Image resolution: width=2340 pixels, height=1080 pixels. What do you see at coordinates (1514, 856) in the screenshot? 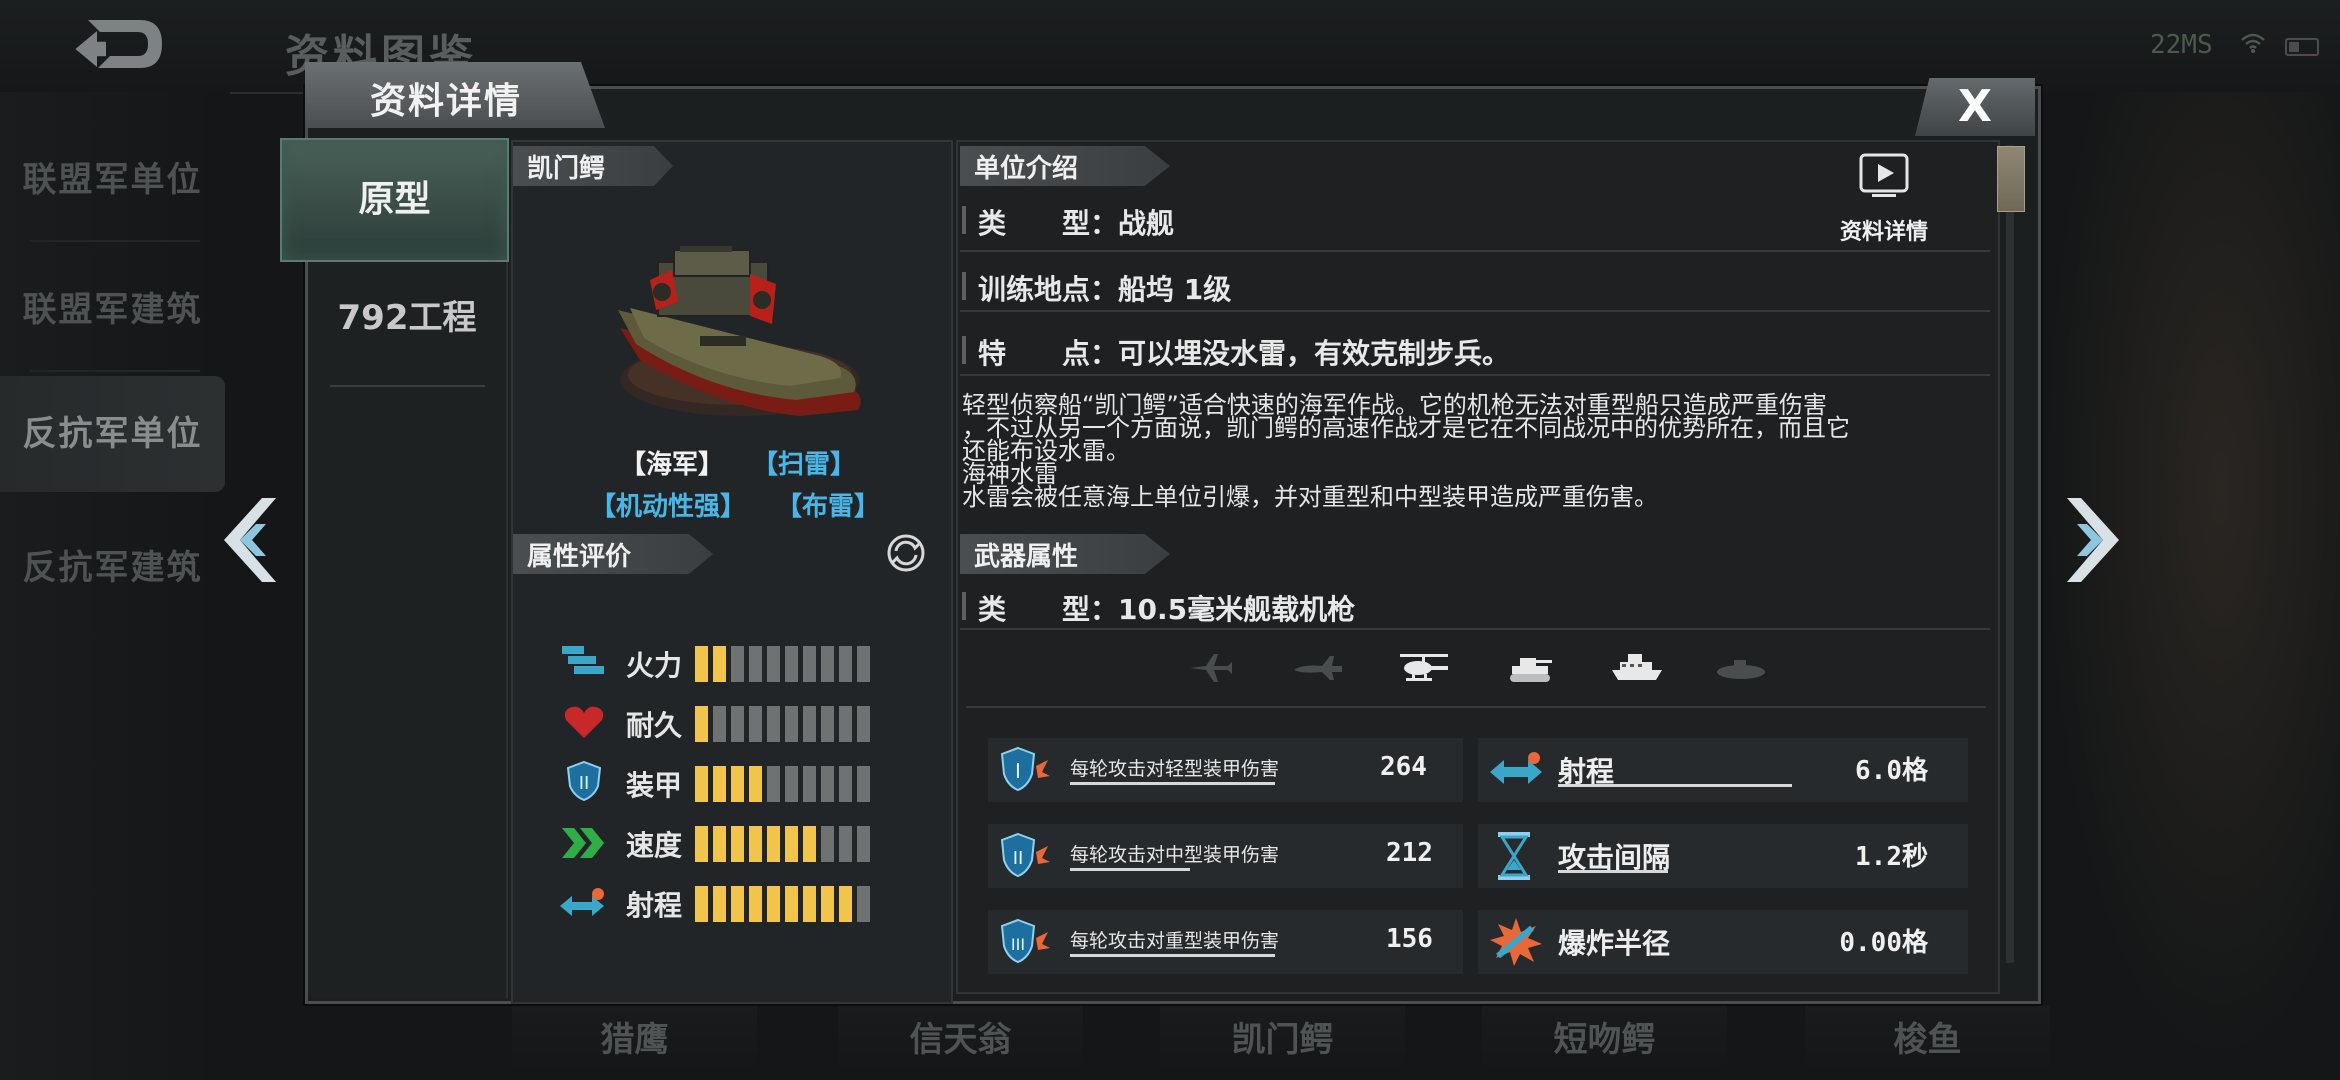
I see `hourglass-icon` at bounding box center [1514, 856].